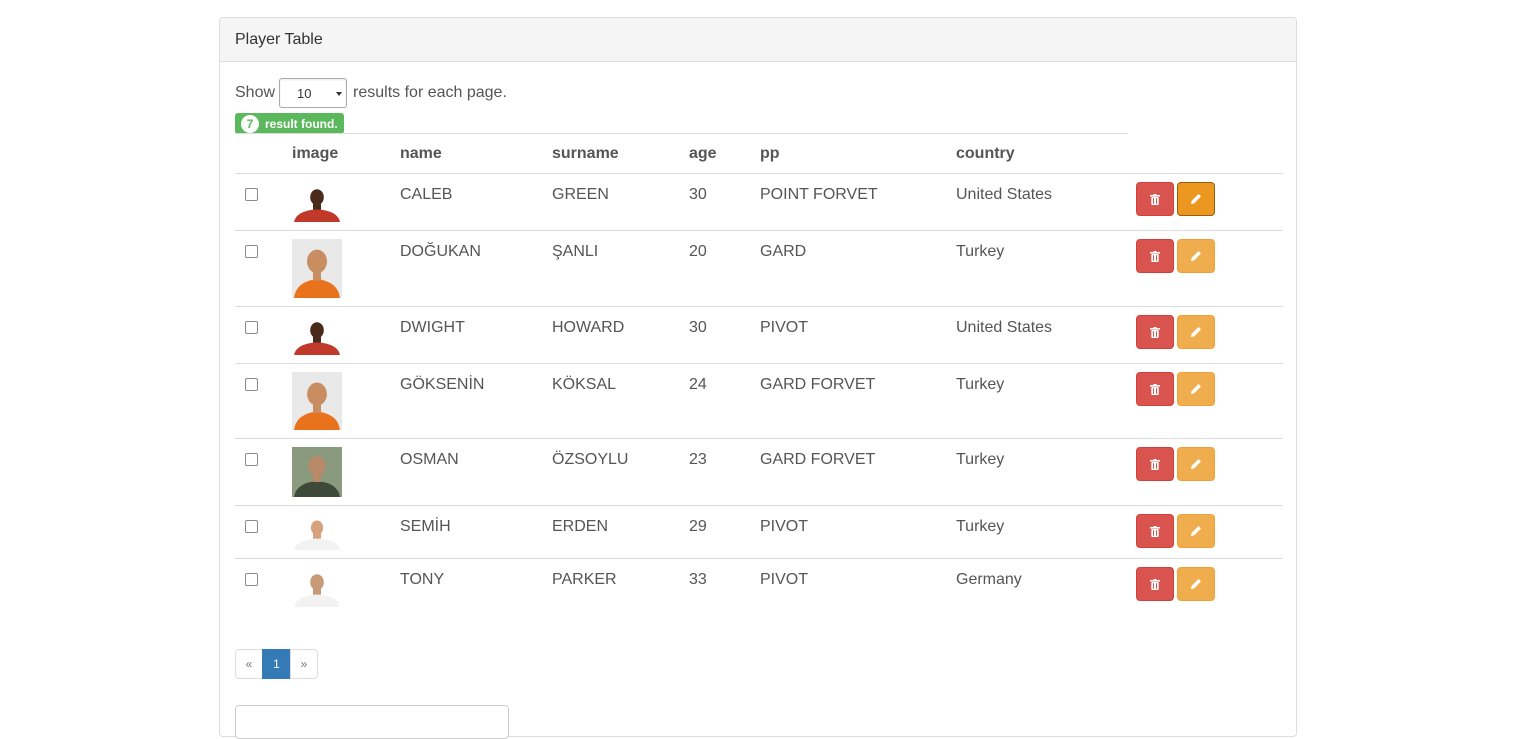  I want to click on cell-name: SEMİH, so click(425, 526).